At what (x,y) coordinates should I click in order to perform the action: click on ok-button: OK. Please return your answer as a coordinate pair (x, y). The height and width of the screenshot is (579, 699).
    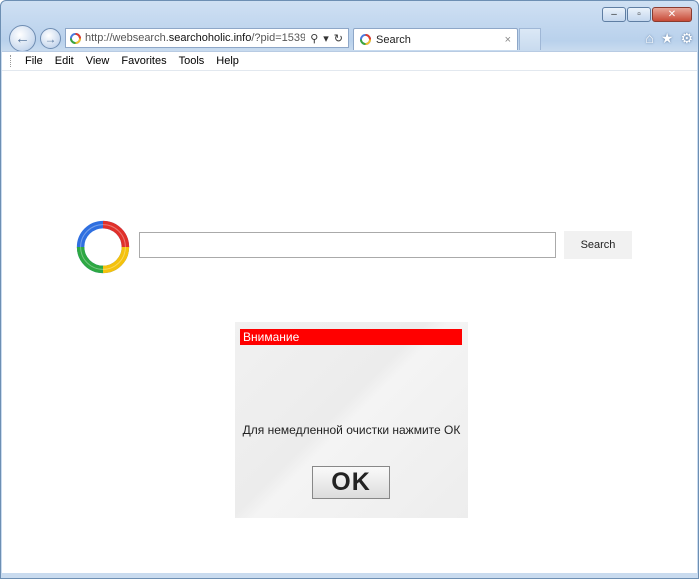
    Looking at the image, I should click on (351, 482).